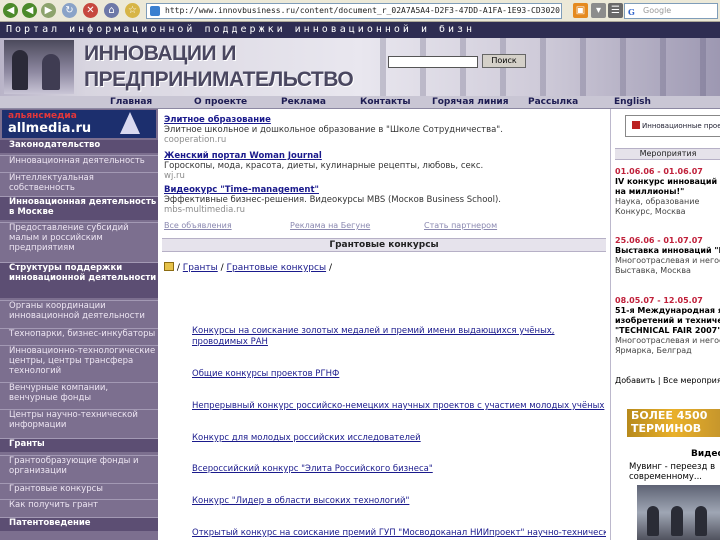  I want to click on allmedia-logo: альянсмедиа allmedia.ru, so click(79, 124).